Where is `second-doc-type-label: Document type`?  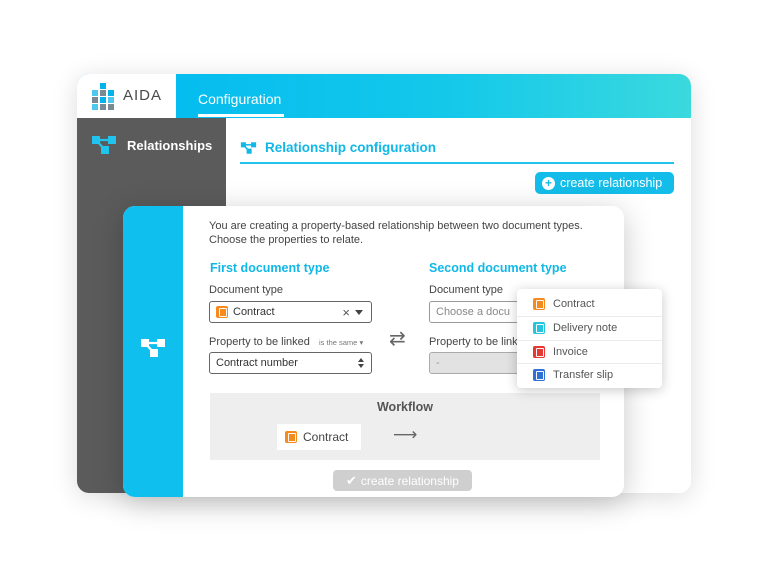
second-doc-type-label: Document type is located at coordinates (466, 290).